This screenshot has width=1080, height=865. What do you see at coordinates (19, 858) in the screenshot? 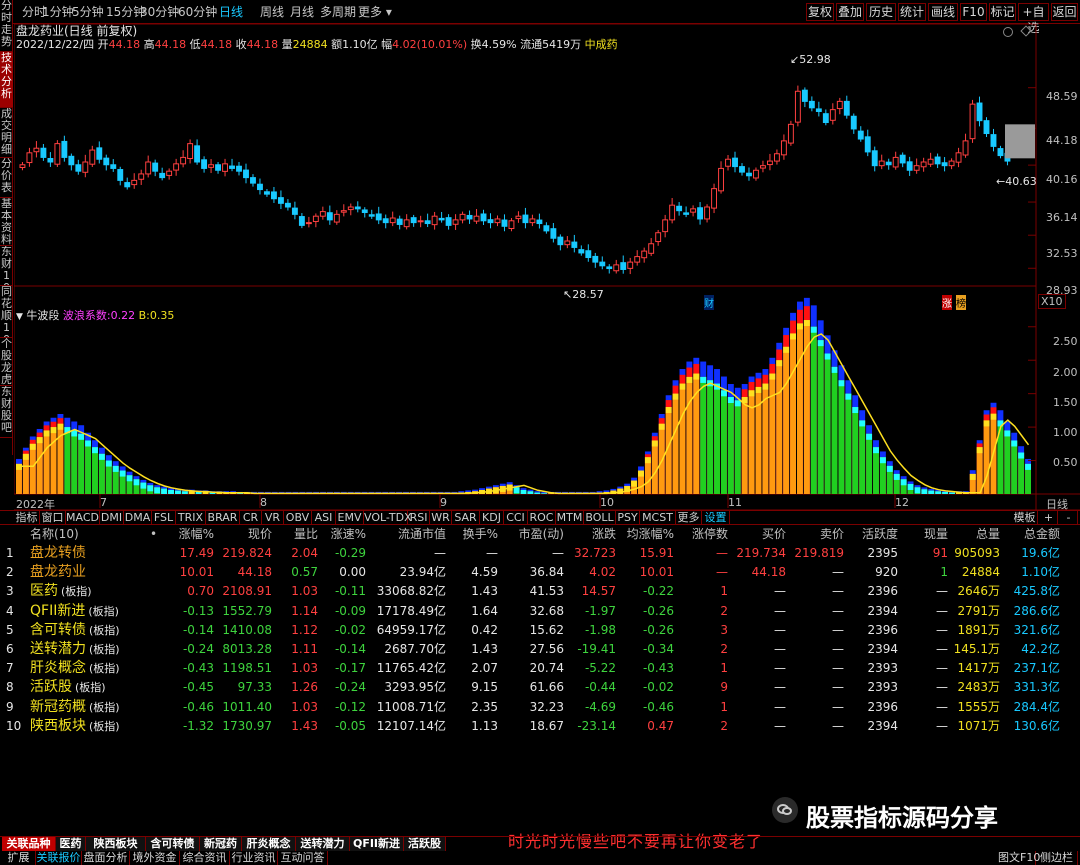
I see `info-tab-0: 扩展` at bounding box center [19, 858].